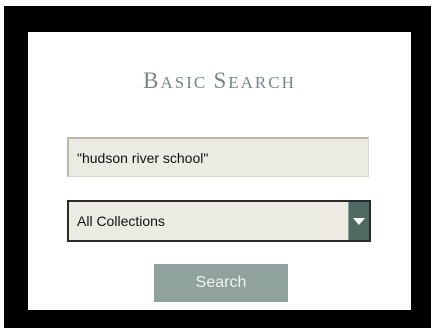 The width and height of the screenshot is (433, 328). What do you see at coordinates (152, 80) in the screenshot?
I see `title-initial-b: B` at bounding box center [152, 80].